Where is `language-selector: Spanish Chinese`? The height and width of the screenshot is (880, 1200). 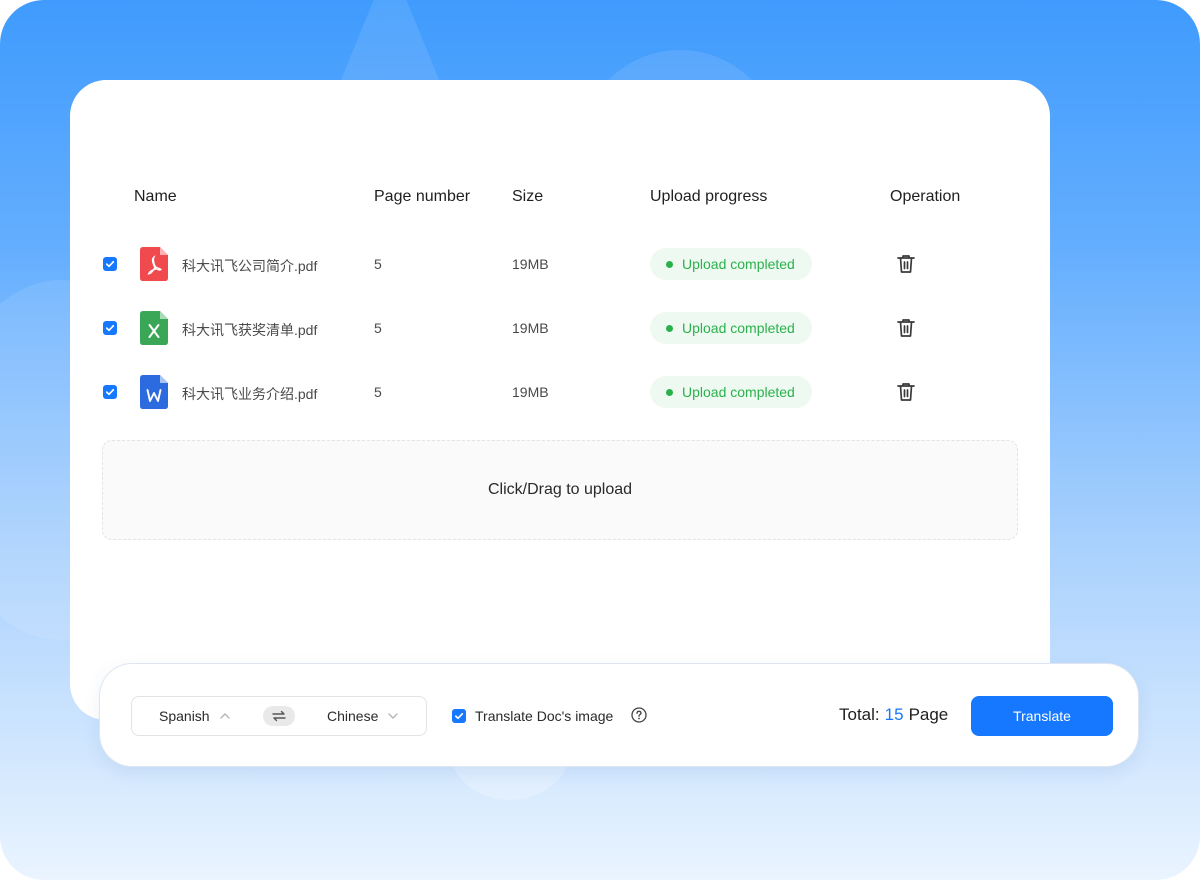
language-selector: Spanish Chinese is located at coordinates (279, 716).